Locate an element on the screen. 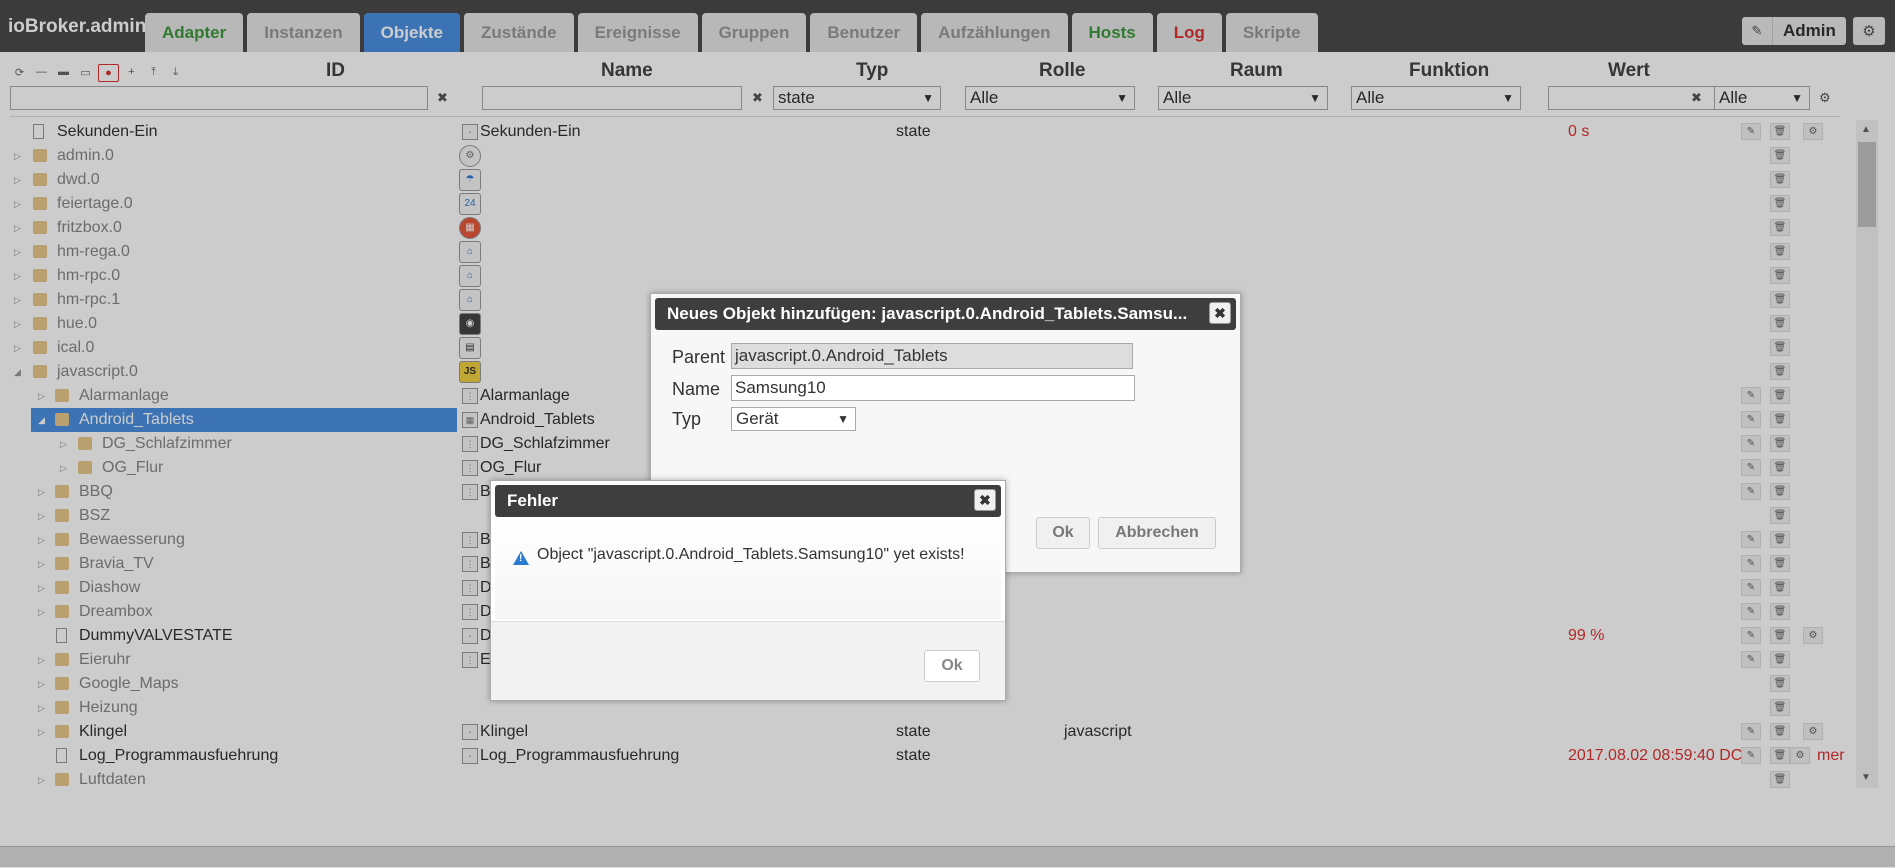  error-dialog-body is located at coordinates (748, 569).